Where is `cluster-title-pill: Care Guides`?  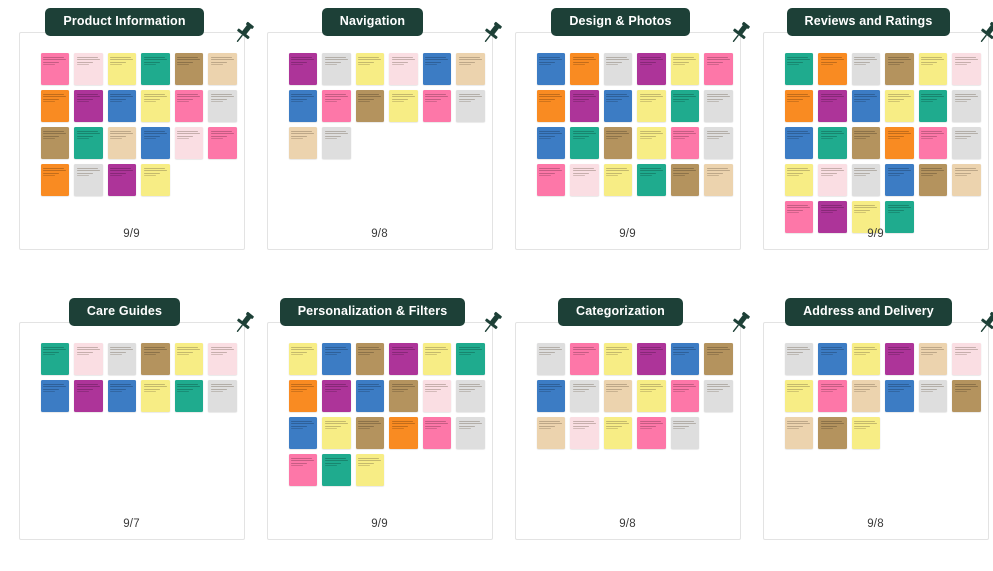 cluster-title-pill: Care Guides is located at coordinates (124, 312).